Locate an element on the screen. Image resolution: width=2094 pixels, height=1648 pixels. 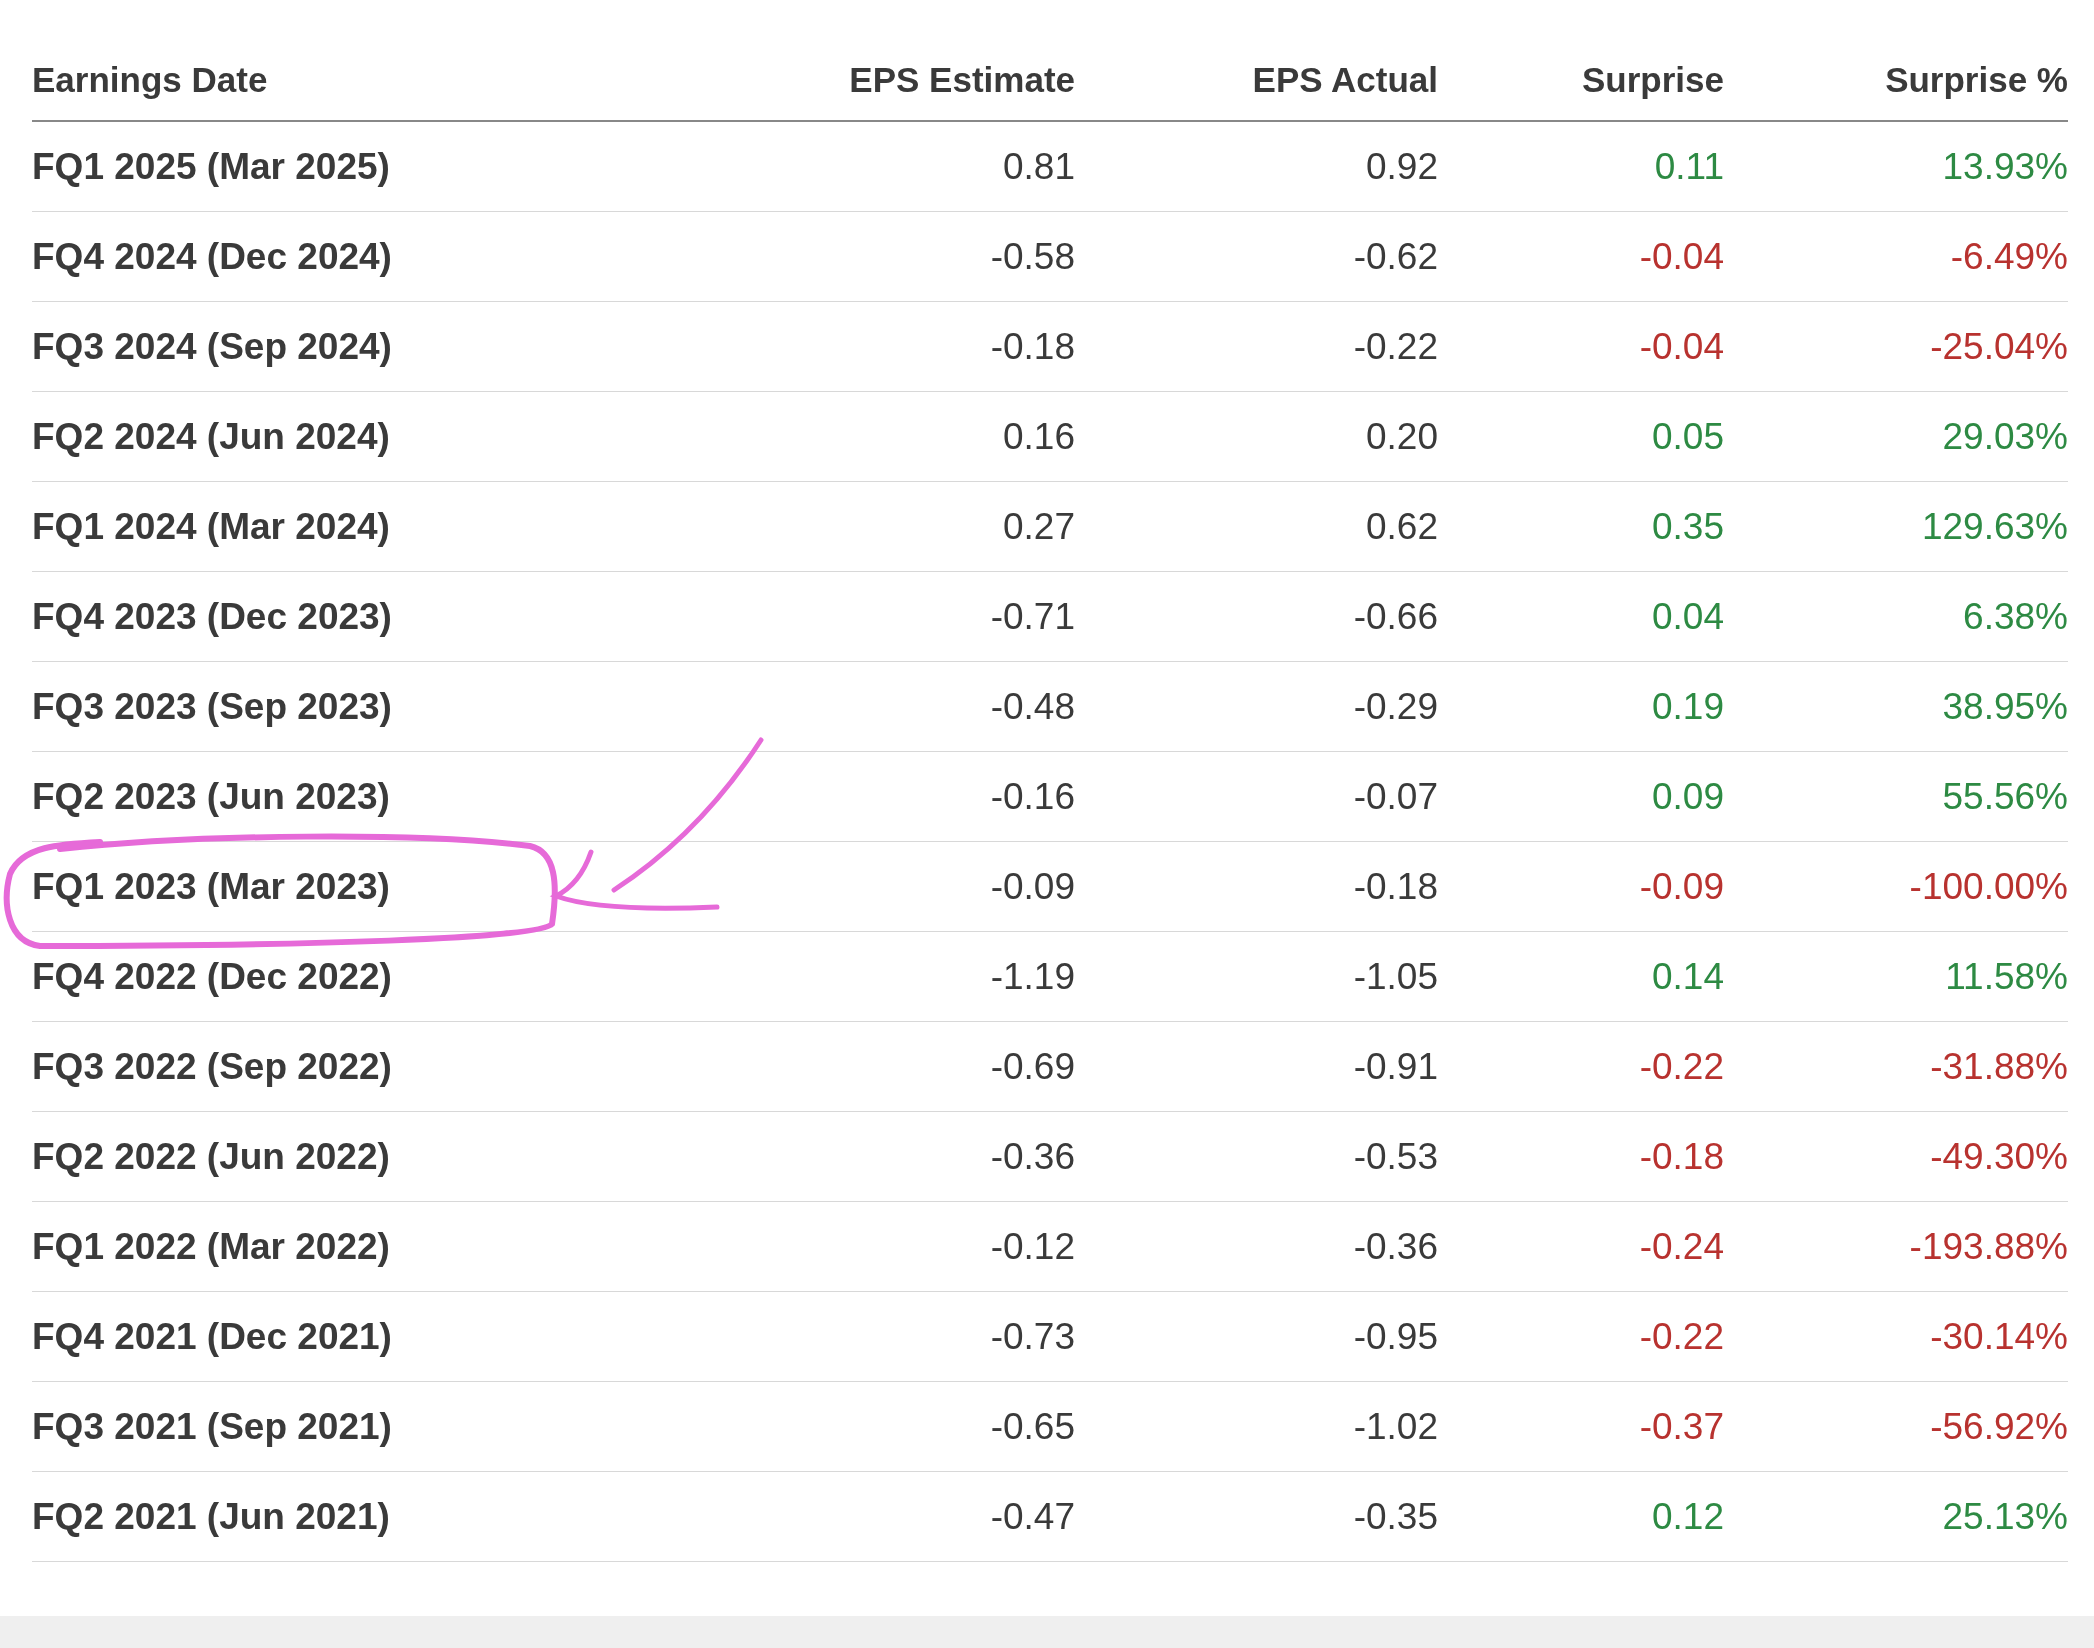
column-header: Surprise is located at coordinates (1653, 80).